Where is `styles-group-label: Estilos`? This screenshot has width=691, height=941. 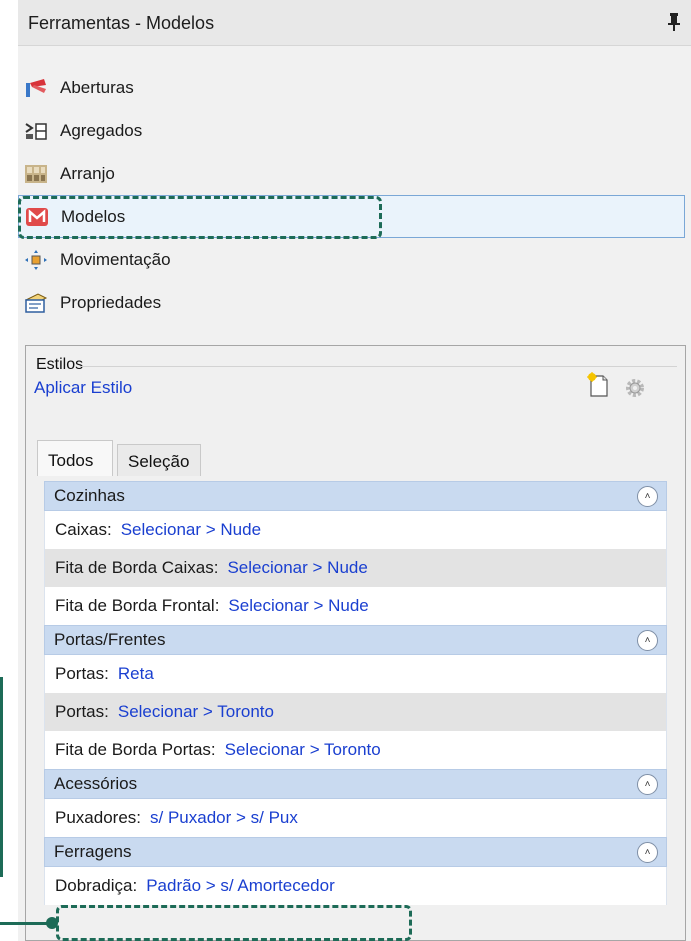 styles-group-label: Estilos is located at coordinates (60, 364).